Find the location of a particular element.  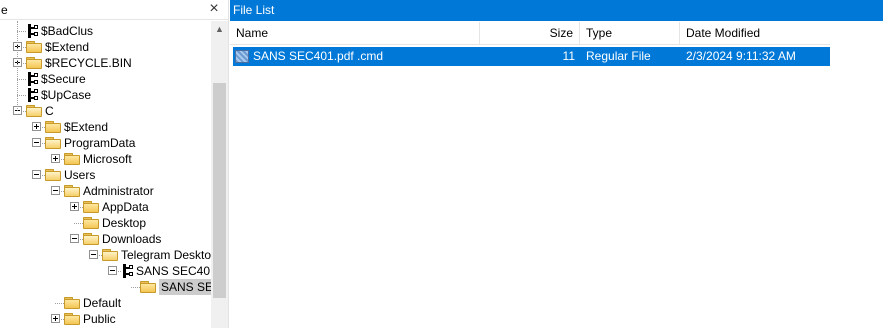

file-size-cell: 11 is located at coordinates (568, 56).